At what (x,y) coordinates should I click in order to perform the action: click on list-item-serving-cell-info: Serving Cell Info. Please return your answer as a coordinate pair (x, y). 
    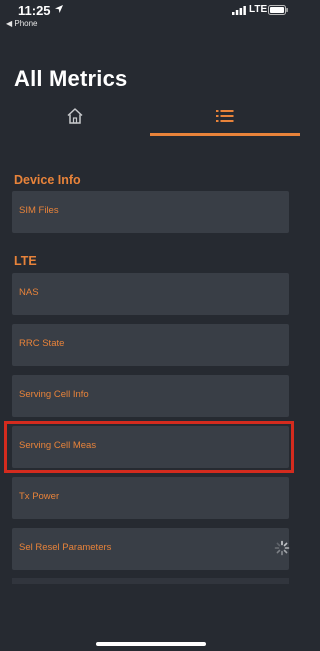
    Looking at the image, I should click on (150, 396).